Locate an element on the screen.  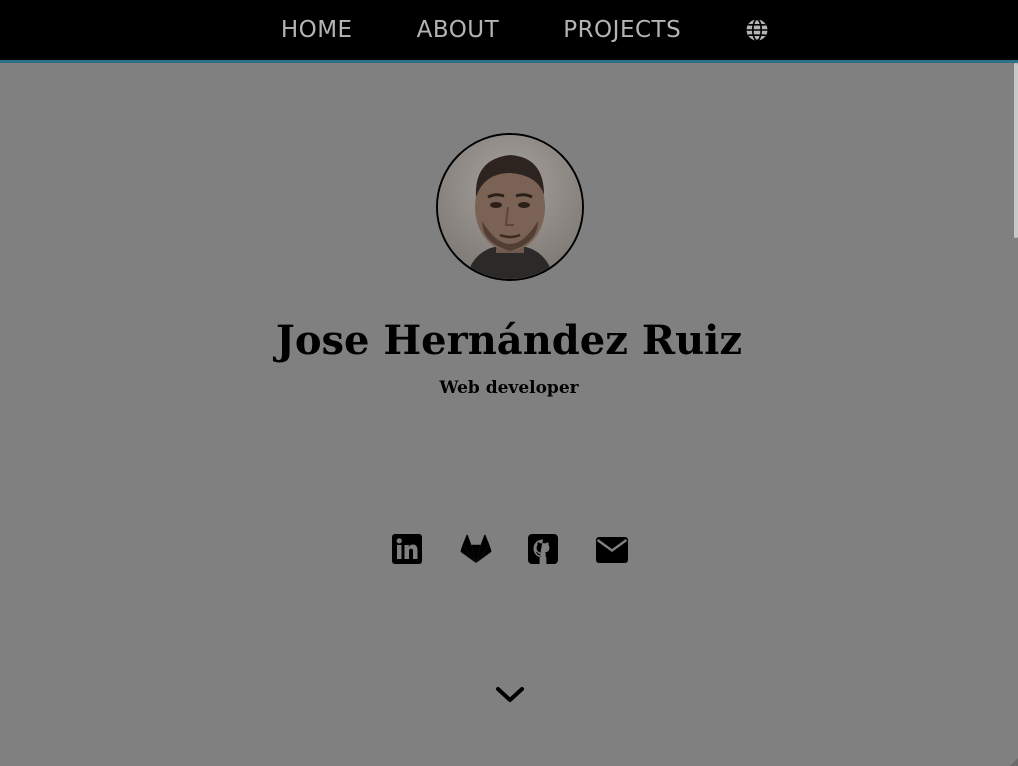
linkedin-link is located at coordinates (408, 551).